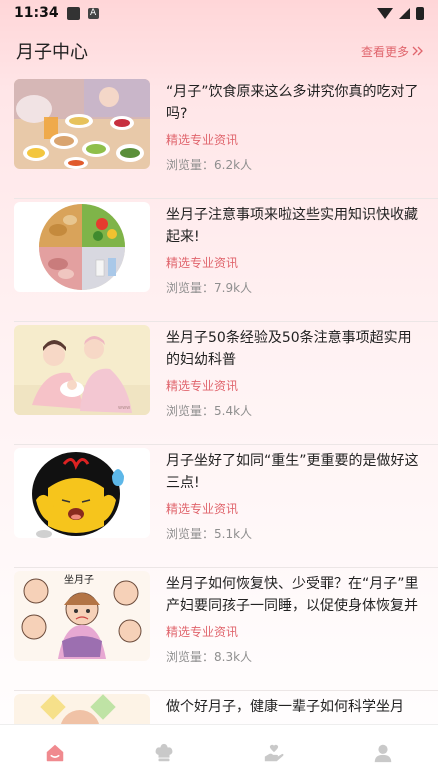 This screenshot has height=780, width=438. I want to click on status-time: 11:34, so click(36, 13).